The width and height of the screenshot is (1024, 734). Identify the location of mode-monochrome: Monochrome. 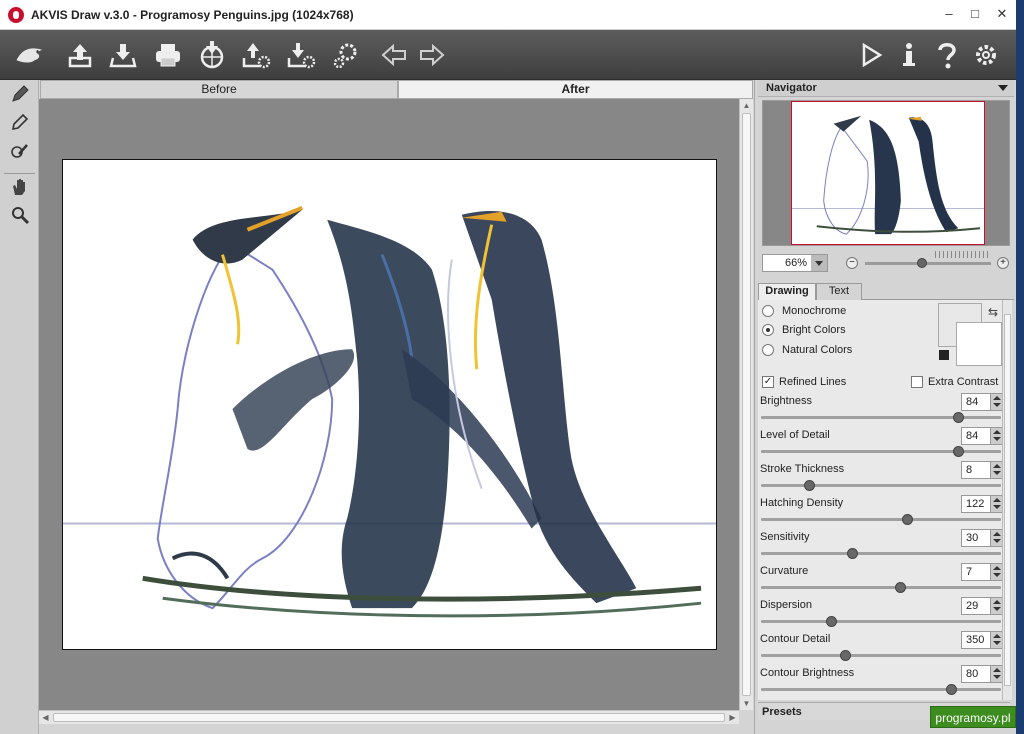
(804, 311).